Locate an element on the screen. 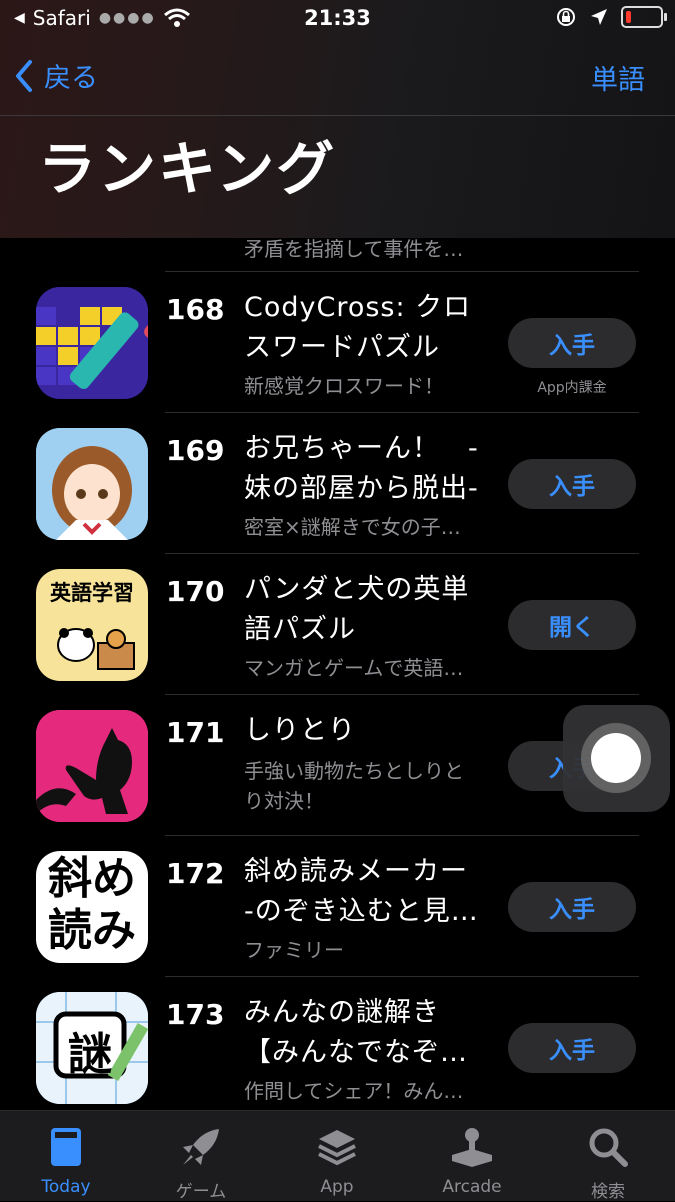 The height and width of the screenshot is (1202, 675). list-item: 169 お兄ちゃーん！ - 妹の部屋から脱出- 密室×謎解きで女の子… 入手 is located at coordinates (337, 482).